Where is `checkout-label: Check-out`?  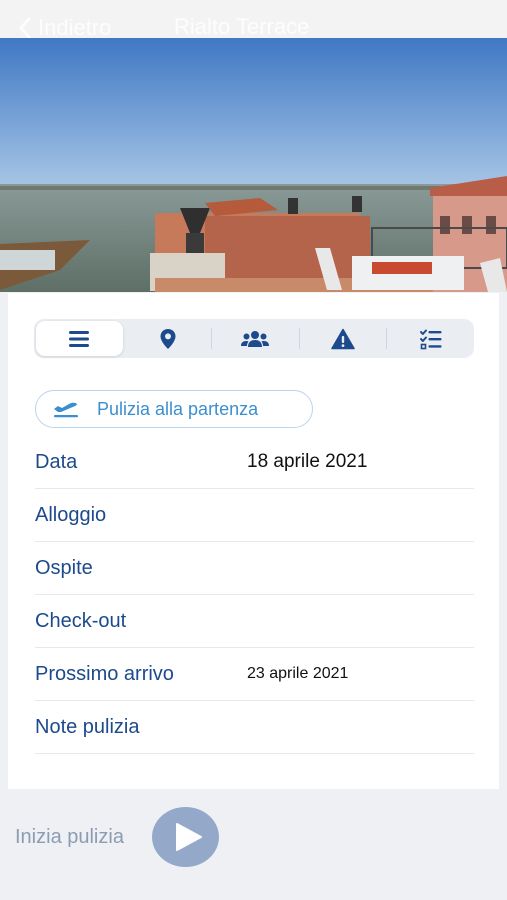 checkout-label: Check-out is located at coordinates (81, 620).